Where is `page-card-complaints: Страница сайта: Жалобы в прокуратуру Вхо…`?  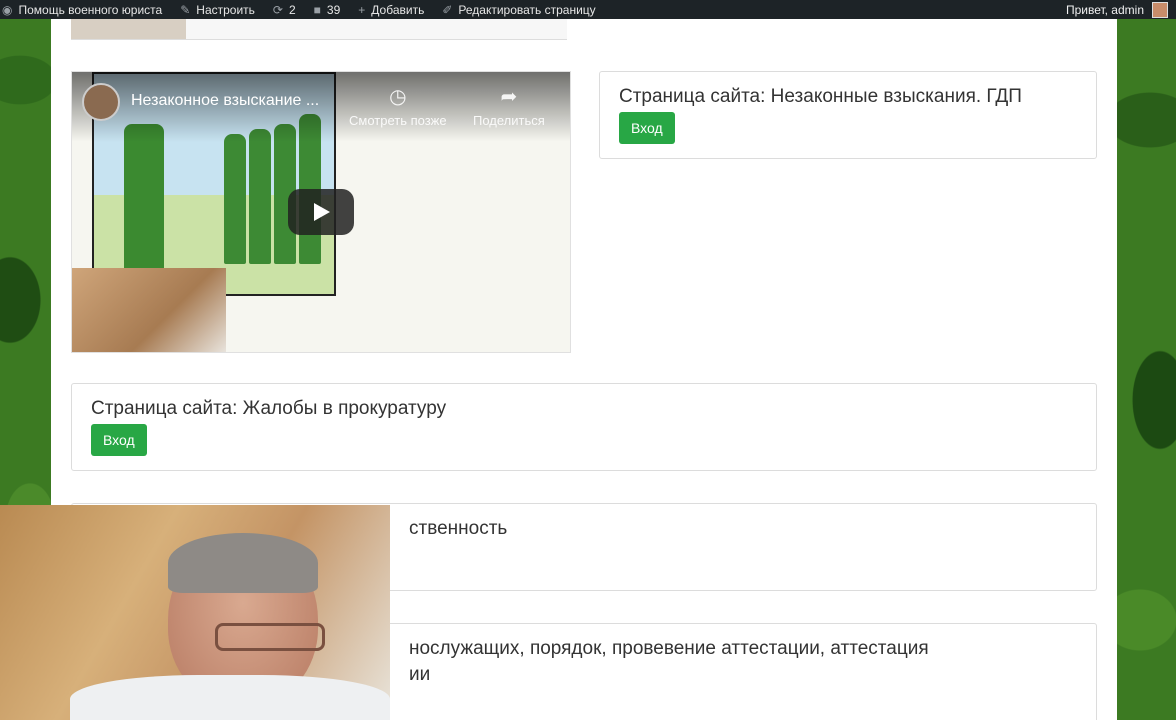
page-card-complaints: Страница сайта: Жалобы в прокуратуру Вхо… is located at coordinates (584, 427).